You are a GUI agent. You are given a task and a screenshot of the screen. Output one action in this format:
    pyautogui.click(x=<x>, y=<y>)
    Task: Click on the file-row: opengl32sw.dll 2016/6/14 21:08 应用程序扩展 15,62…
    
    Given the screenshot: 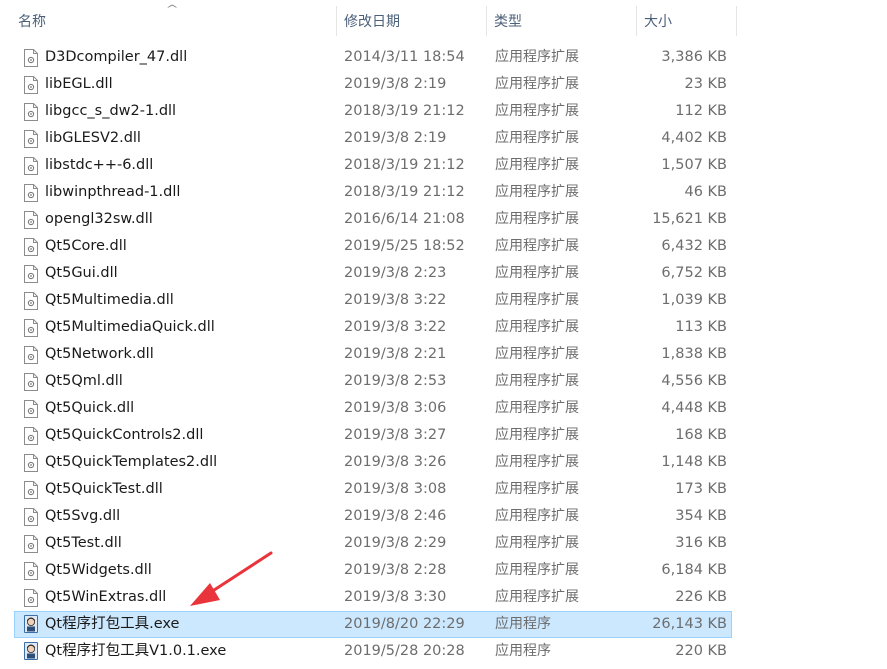 What is the action you would take?
    pyautogui.click(x=373, y=219)
    